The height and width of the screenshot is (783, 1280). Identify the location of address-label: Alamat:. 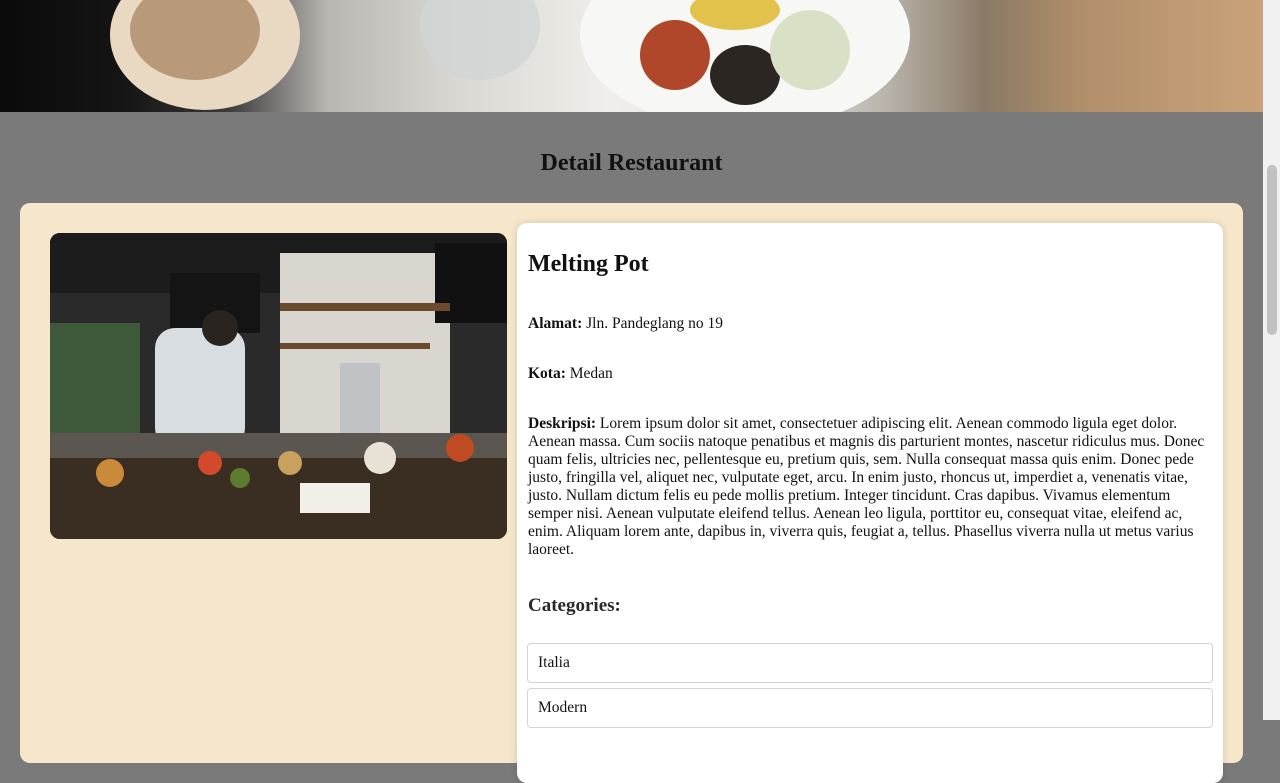
(555, 323).